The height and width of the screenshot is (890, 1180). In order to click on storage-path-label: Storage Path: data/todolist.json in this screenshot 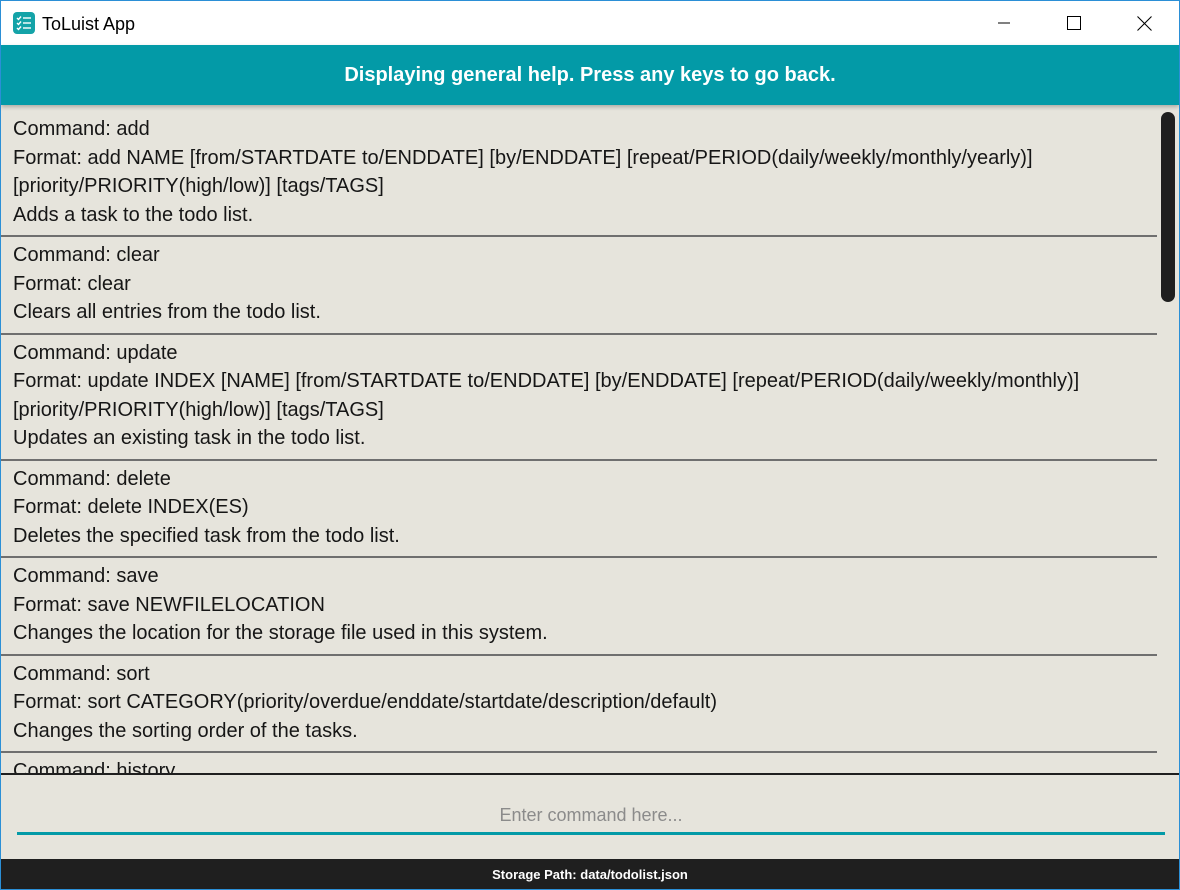, I will do `click(590, 874)`.